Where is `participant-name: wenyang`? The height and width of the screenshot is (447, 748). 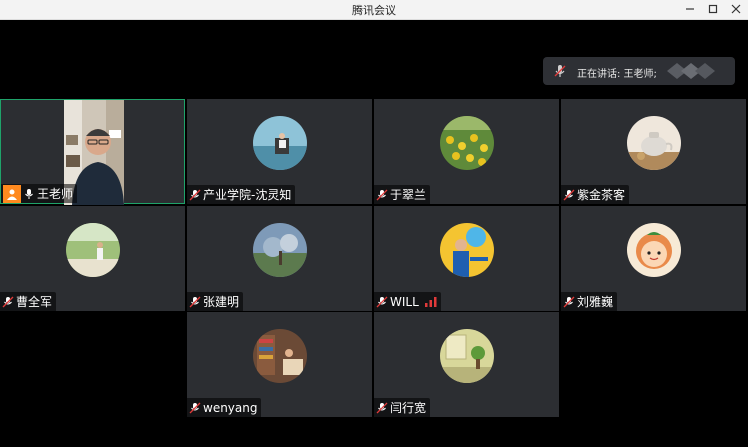 participant-name: wenyang is located at coordinates (230, 407).